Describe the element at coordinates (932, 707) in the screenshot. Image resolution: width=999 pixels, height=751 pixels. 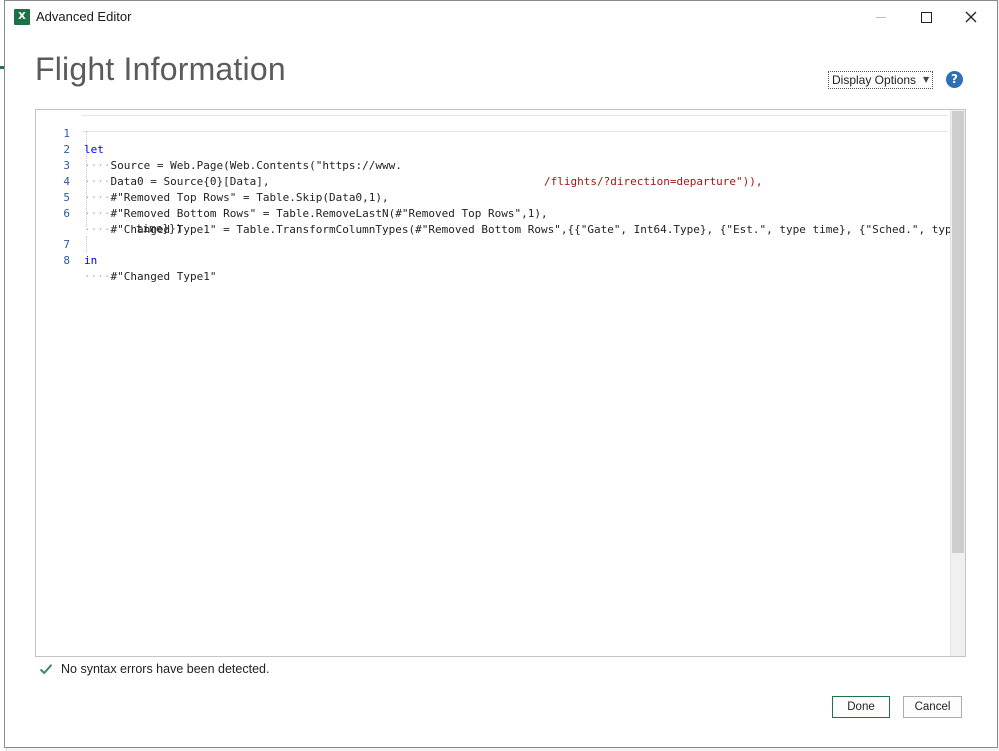
I see `cancel-button: Cancel` at that location.